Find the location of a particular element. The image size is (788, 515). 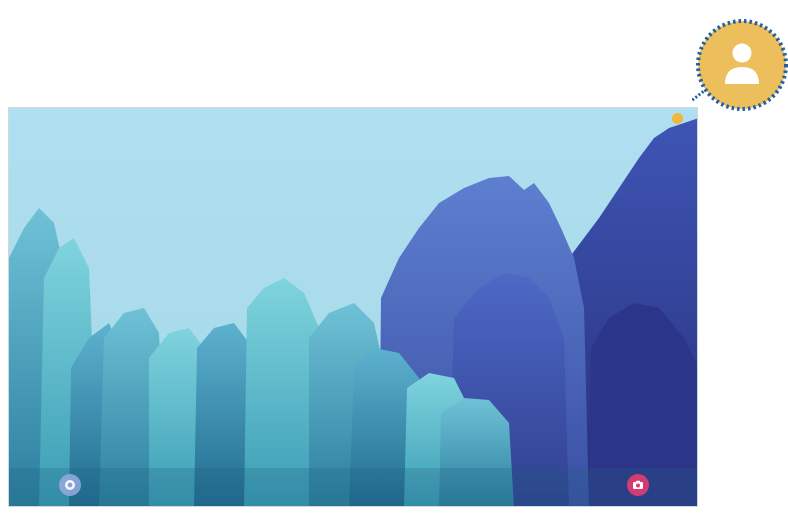

camera-shortcut-button is located at coordinates (638, 485).